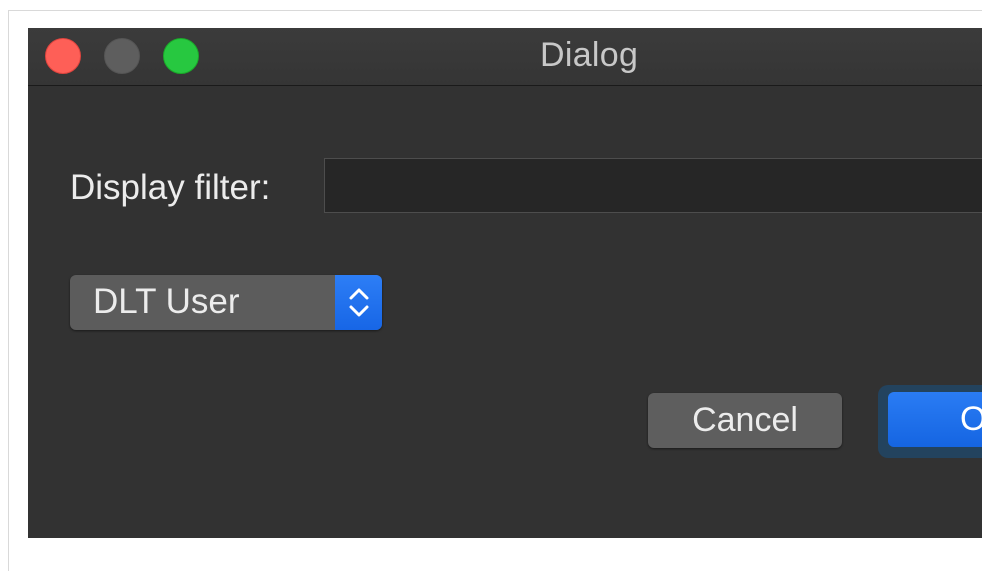 Image resolution: width=982 pixels, height=571 pixels. Describe the element at coordinates (935, 419) in the screenshot. I see `ok-button: O` at that location.